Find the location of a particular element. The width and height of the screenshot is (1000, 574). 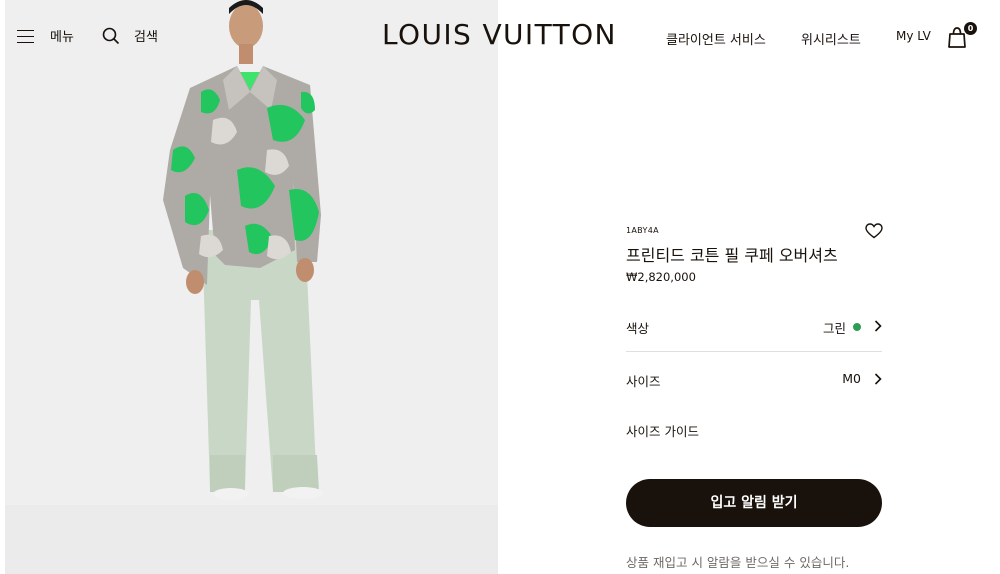

size-value: M0 is located at coordinates (851, 378).